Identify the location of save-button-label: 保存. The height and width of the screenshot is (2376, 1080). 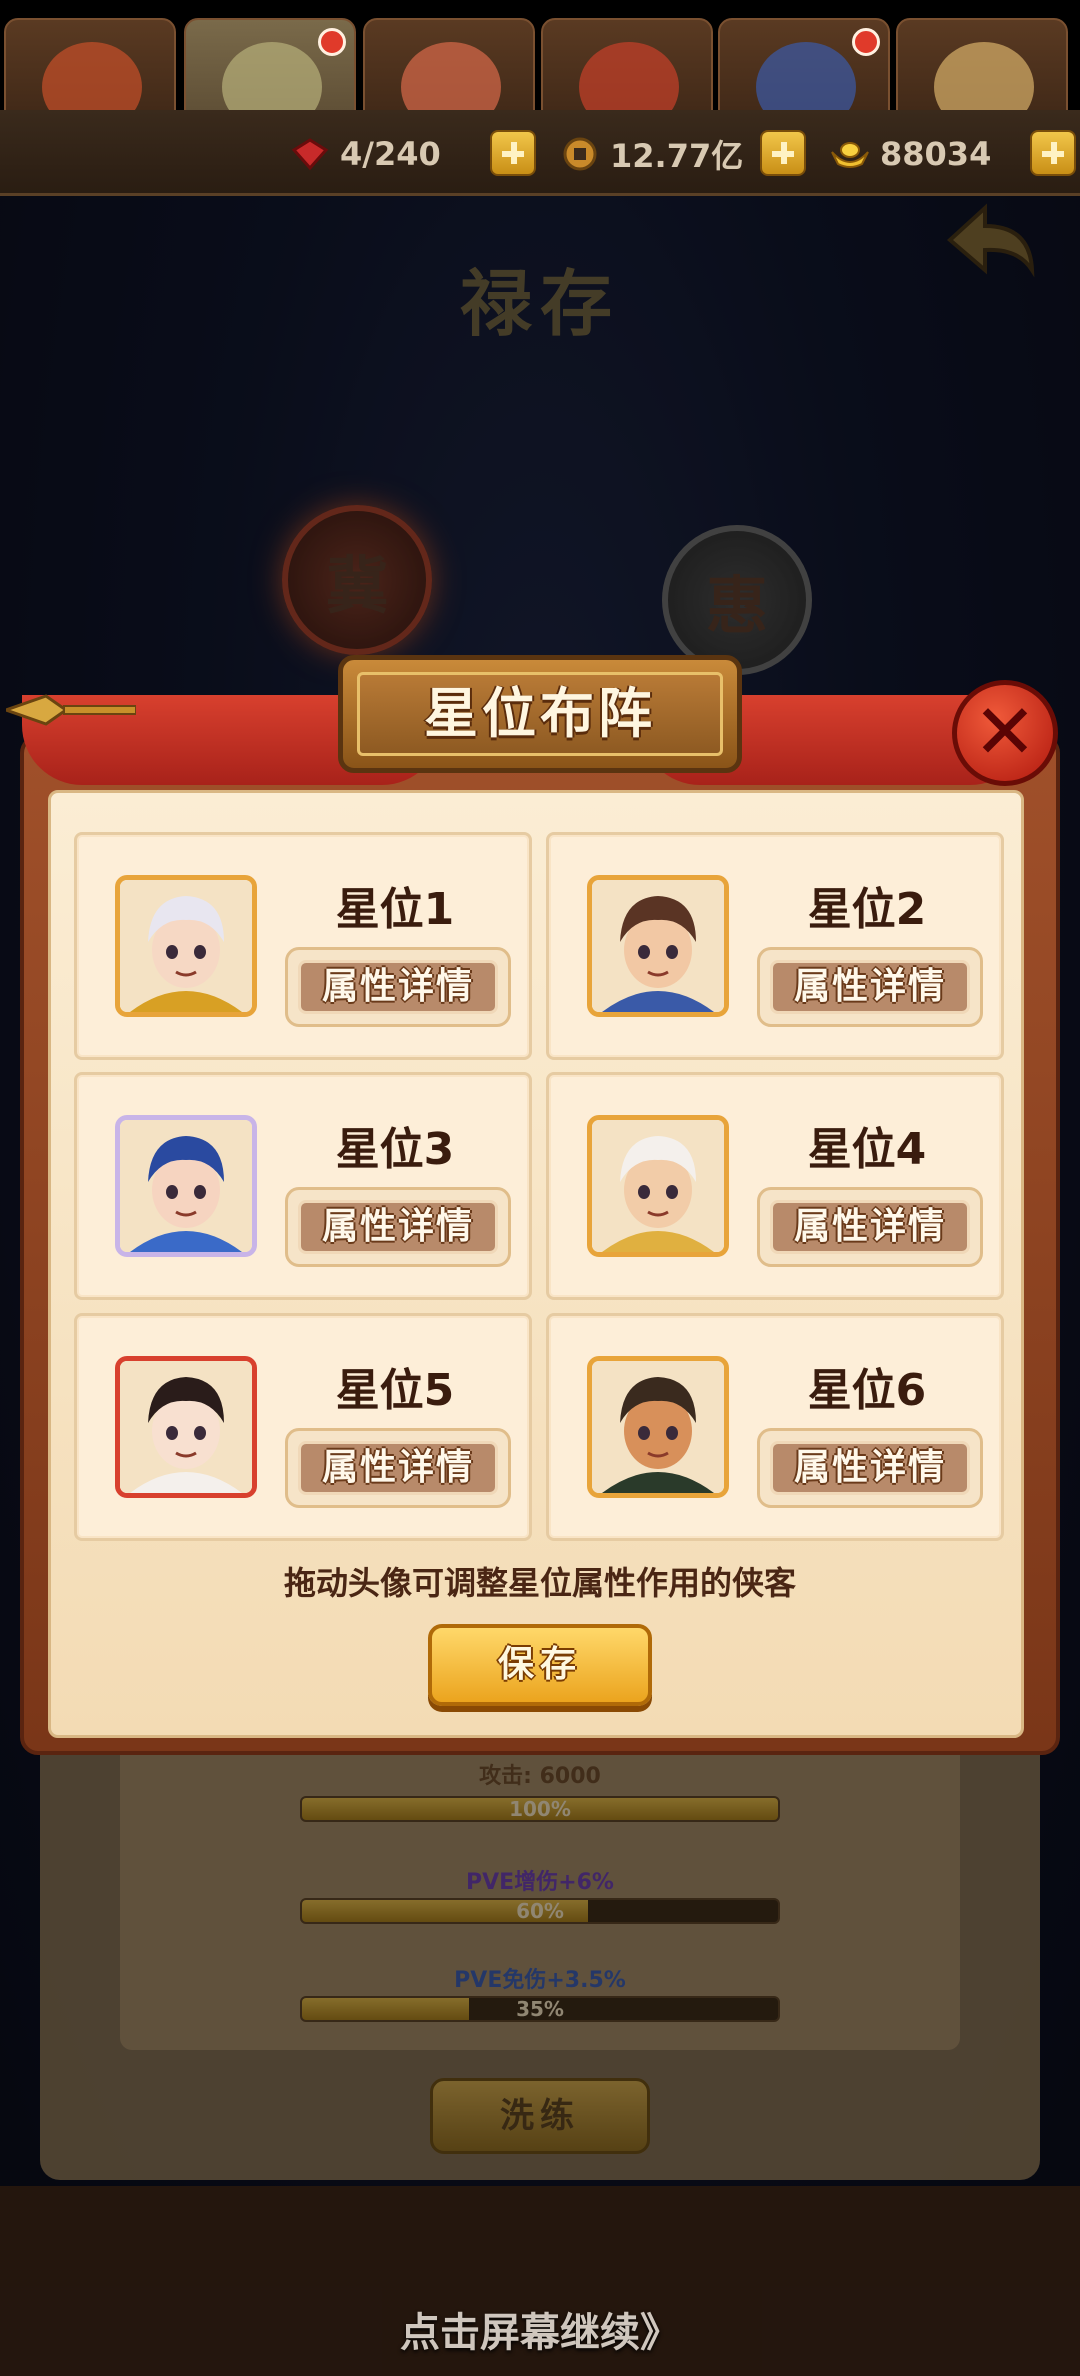
(539, 1664).